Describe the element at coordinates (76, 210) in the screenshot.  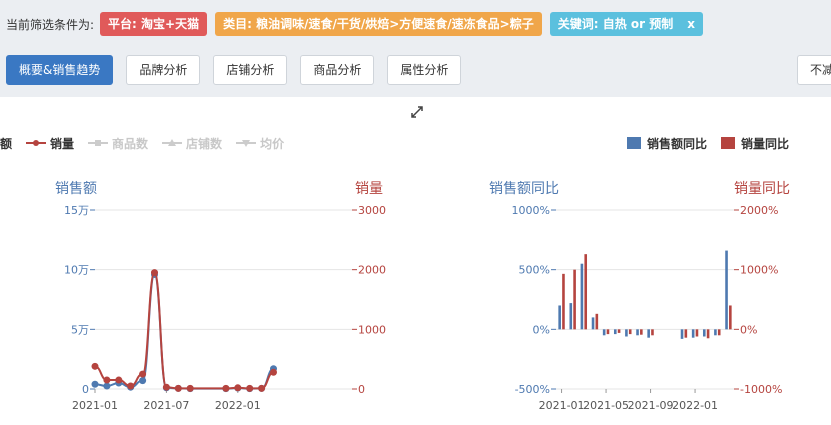
I see `left-axis-tick-label: 15万` at that location.